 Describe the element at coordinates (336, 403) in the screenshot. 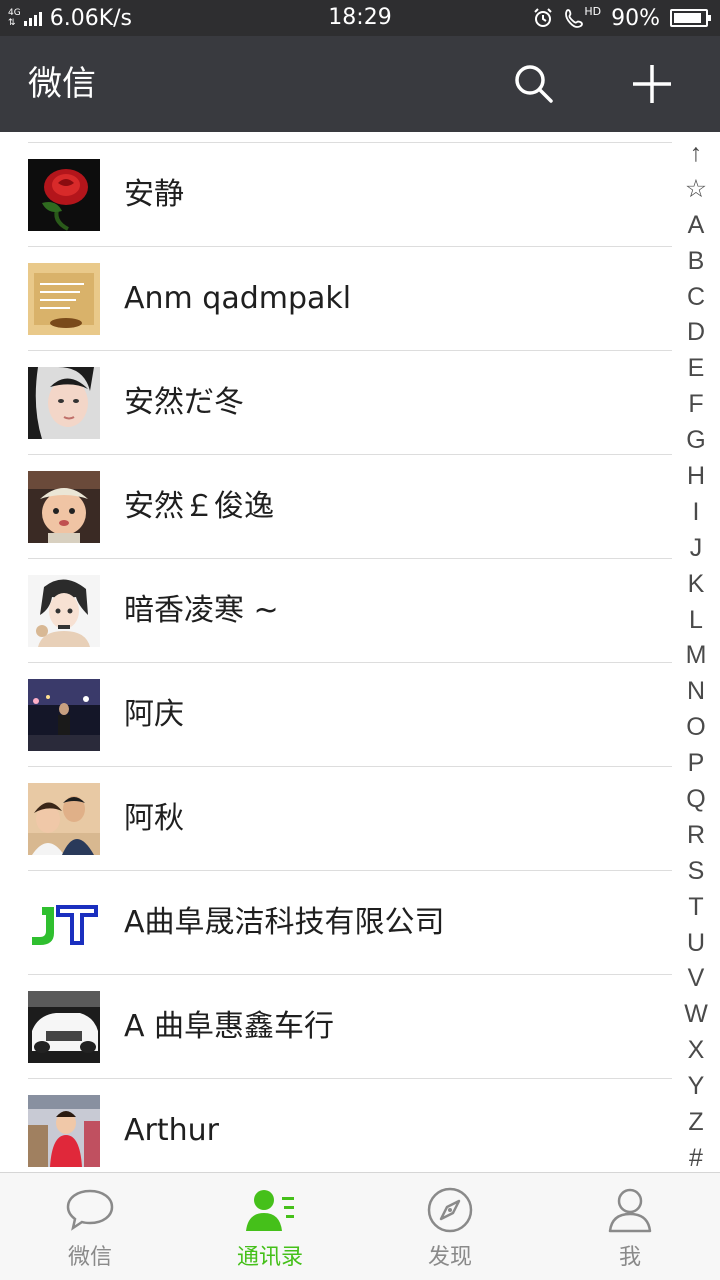

I see `contact-row: 安然だ冬` at that location.